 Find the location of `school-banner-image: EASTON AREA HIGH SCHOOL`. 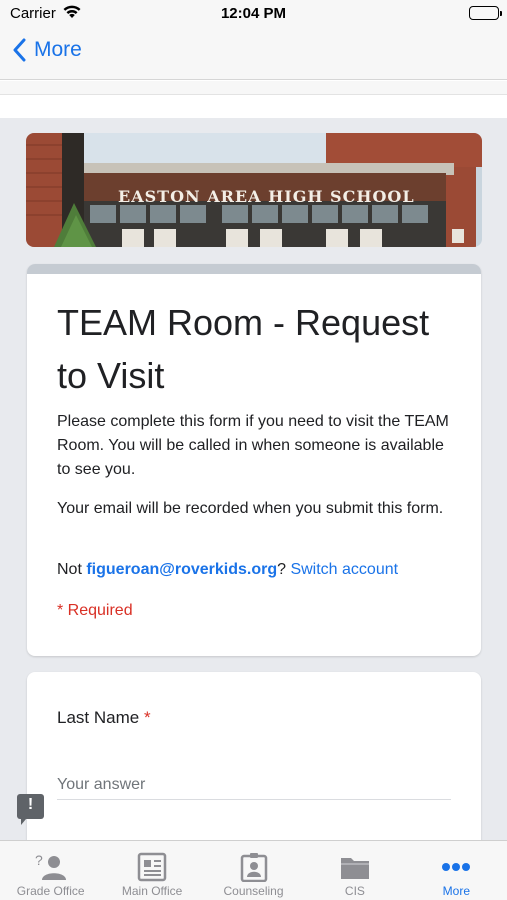

school-banner-image: EASTON AREA HIGH SCHOOL is located at coordinates (254, 190).